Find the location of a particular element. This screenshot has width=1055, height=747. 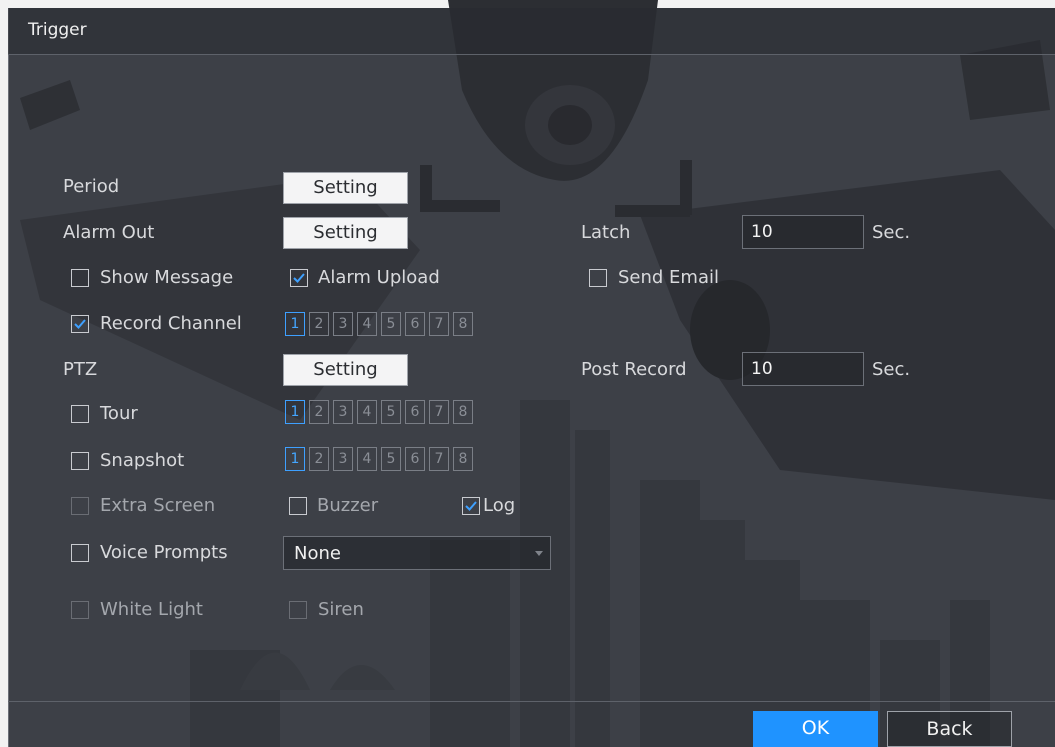

record-channel-4: 4 is located at coordinates (367, 324).